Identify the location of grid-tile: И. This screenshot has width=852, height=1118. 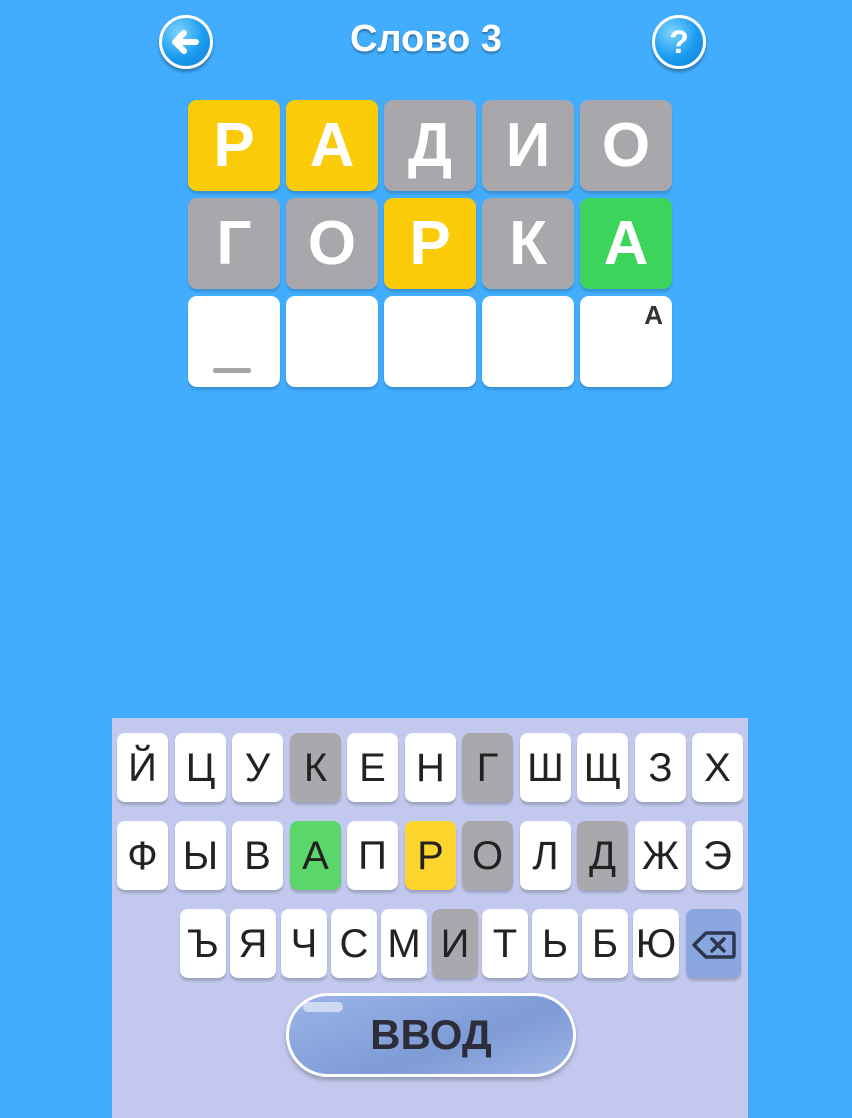
(528, 145).